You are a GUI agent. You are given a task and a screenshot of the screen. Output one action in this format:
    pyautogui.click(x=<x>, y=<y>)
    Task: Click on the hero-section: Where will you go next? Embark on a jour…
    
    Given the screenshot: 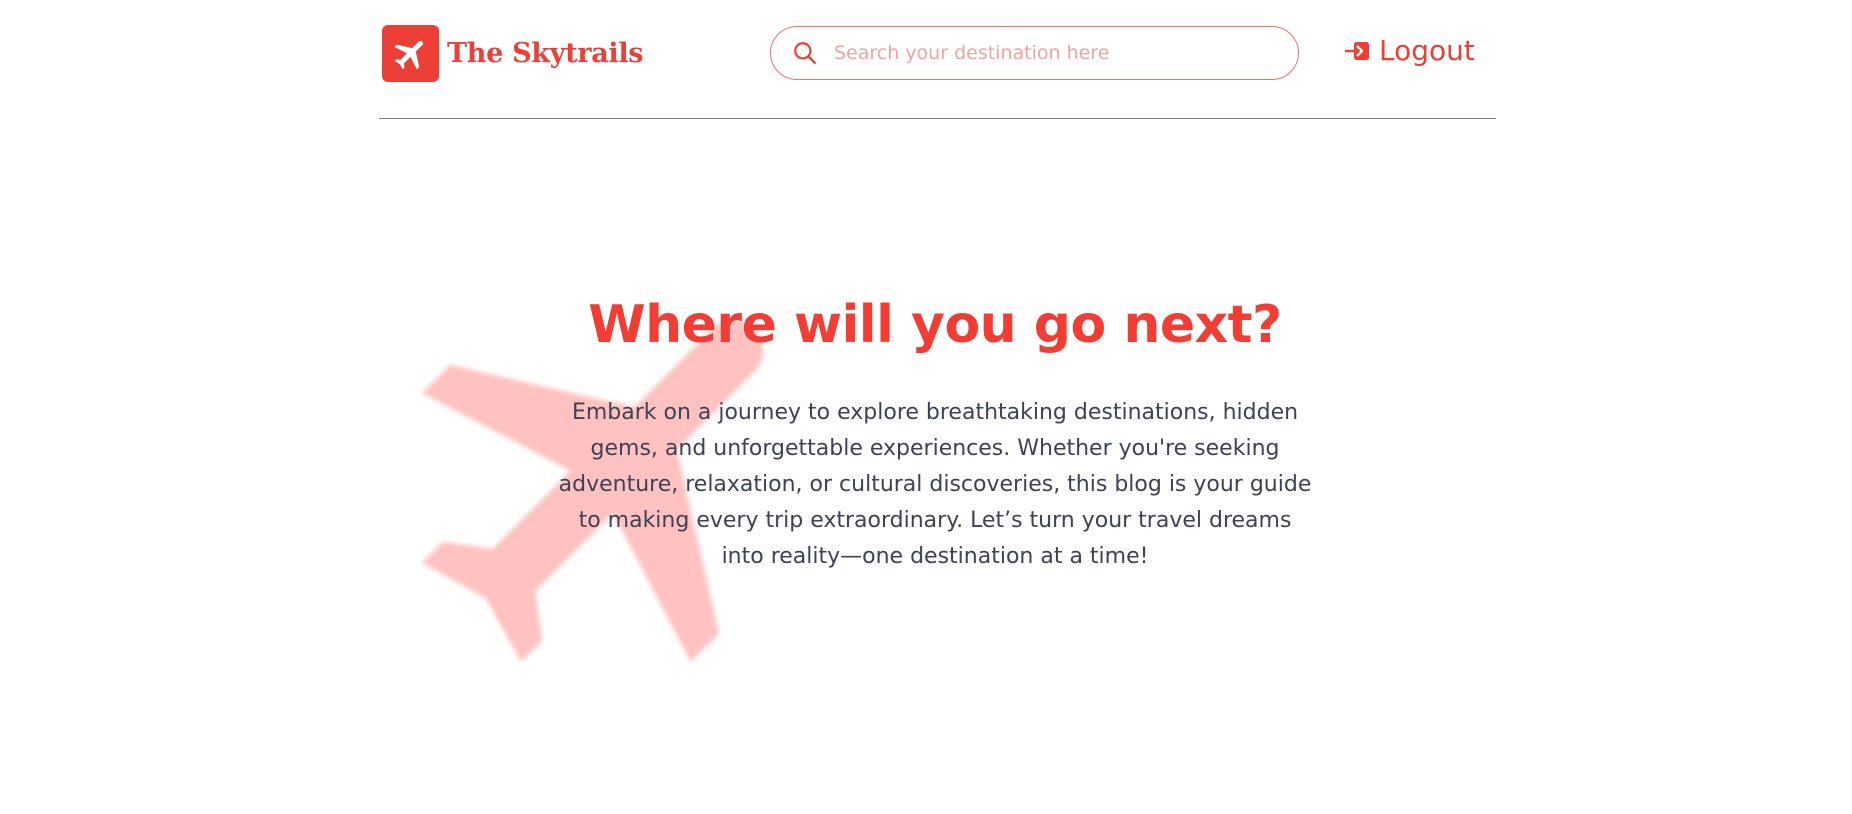 What is the action you would take?
    pyautogui.click(x=935, y=435)
    